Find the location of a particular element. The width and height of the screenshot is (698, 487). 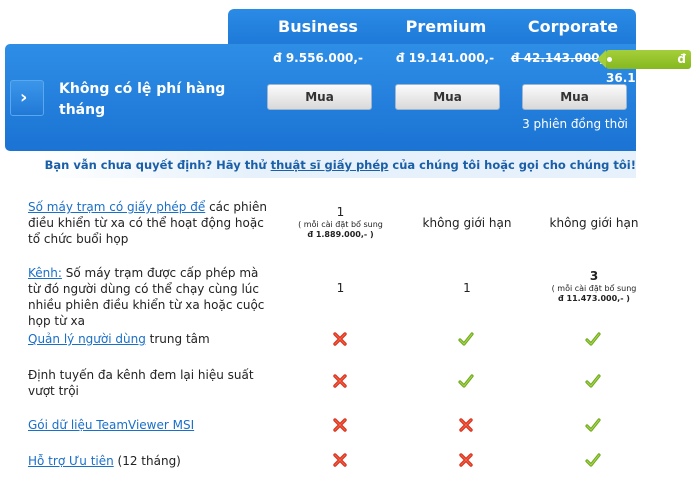

chevron-right-icon: › is located at coordinates (24, 97).